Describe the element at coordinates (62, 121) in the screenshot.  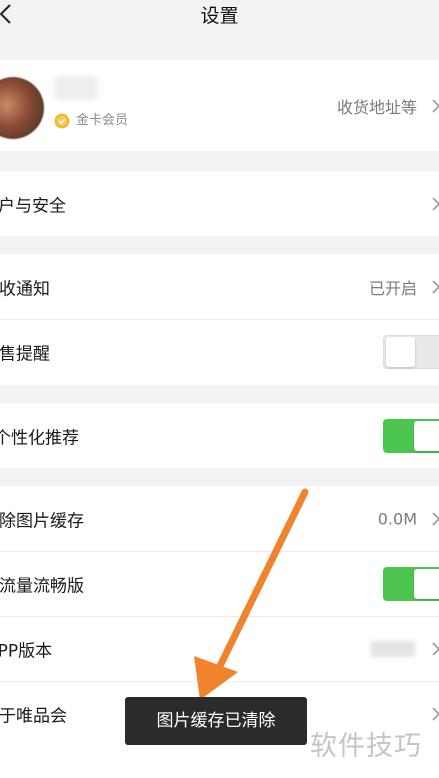
I see `gold-badge-icon` at that location.